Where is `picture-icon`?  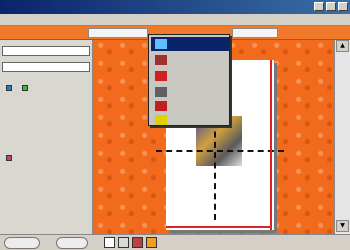 picture-icon is located at coordinates (137, 242).